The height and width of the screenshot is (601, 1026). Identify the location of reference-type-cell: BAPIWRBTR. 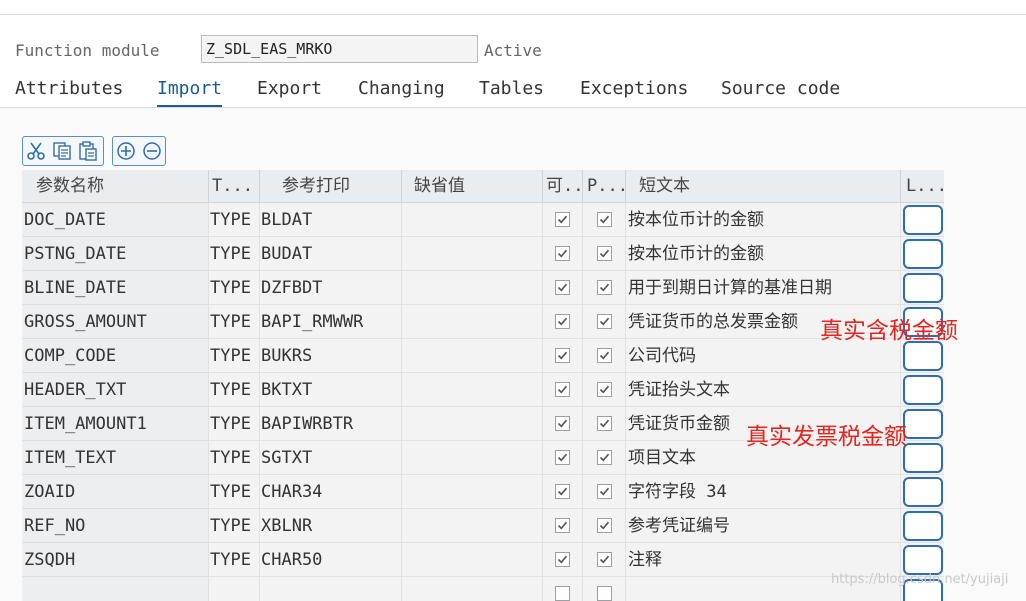
(307, 424).